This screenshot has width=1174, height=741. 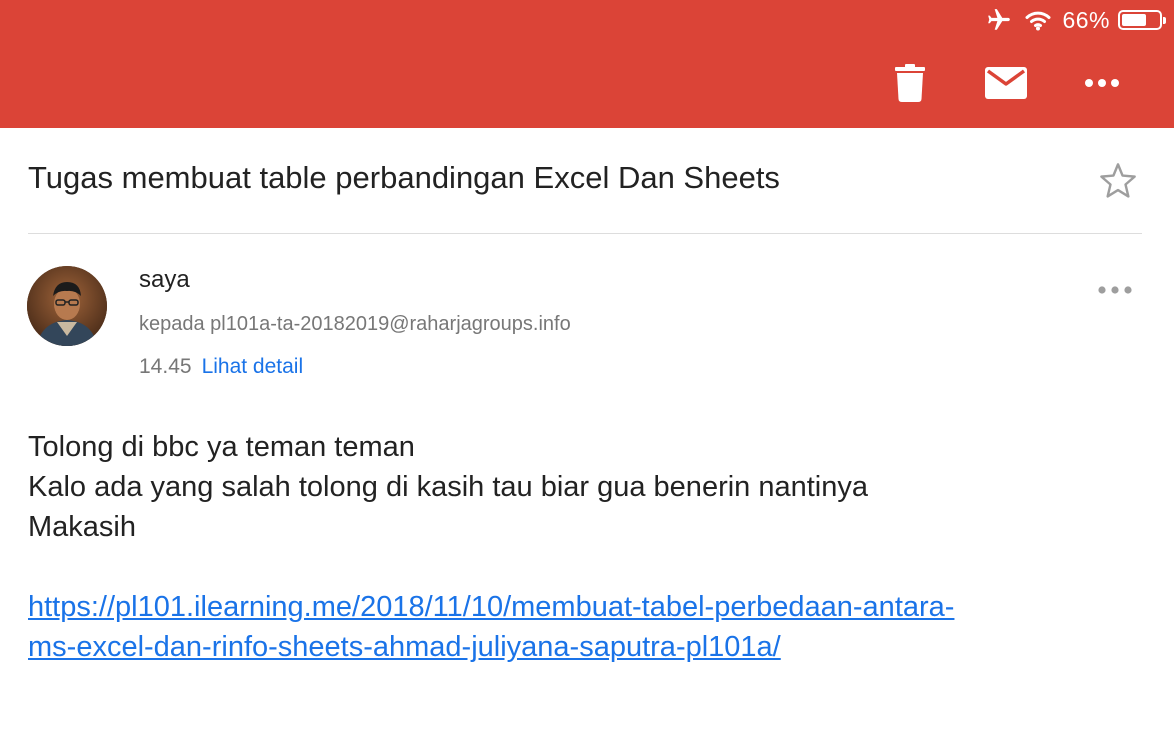 I want to click on message-more-button, so click(x=1118, y=290).